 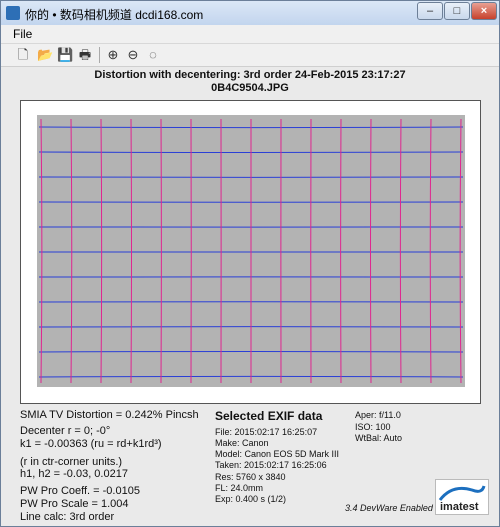 What do you see at coordinates (67, 517) in the screenshot?
I see `line-calc: Line calc: 3rd order` at bounding box center [67, 517].